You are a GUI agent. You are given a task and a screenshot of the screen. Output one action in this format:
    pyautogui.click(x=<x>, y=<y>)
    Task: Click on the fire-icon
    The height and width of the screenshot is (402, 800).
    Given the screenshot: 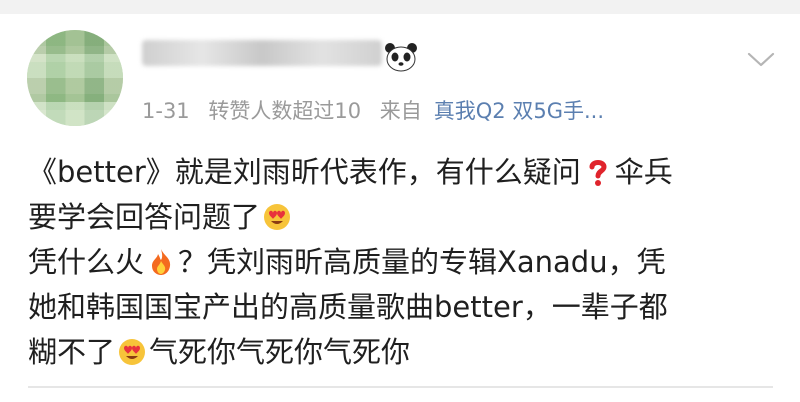 What is the action you would take?
    pyautogui.click(x=161, y=262)
    